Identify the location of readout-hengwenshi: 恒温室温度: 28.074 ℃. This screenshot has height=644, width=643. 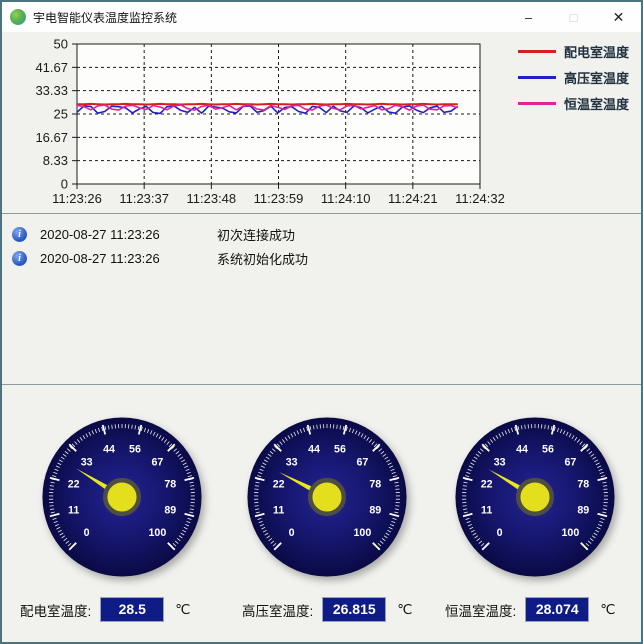
(530, 609).